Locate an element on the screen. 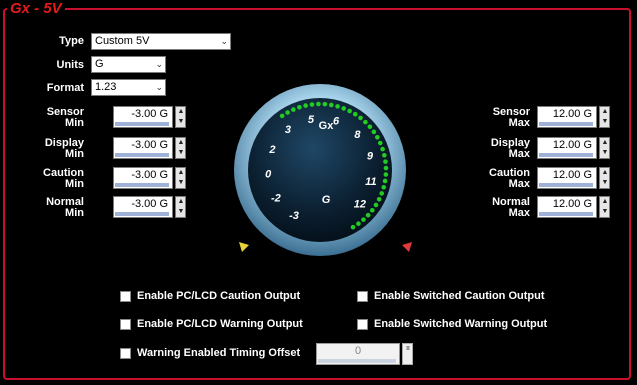 The width and height of the screenshot is (637, 385). format-dropdown: 1.23 ⌄ is located at coordinates (128, 87).